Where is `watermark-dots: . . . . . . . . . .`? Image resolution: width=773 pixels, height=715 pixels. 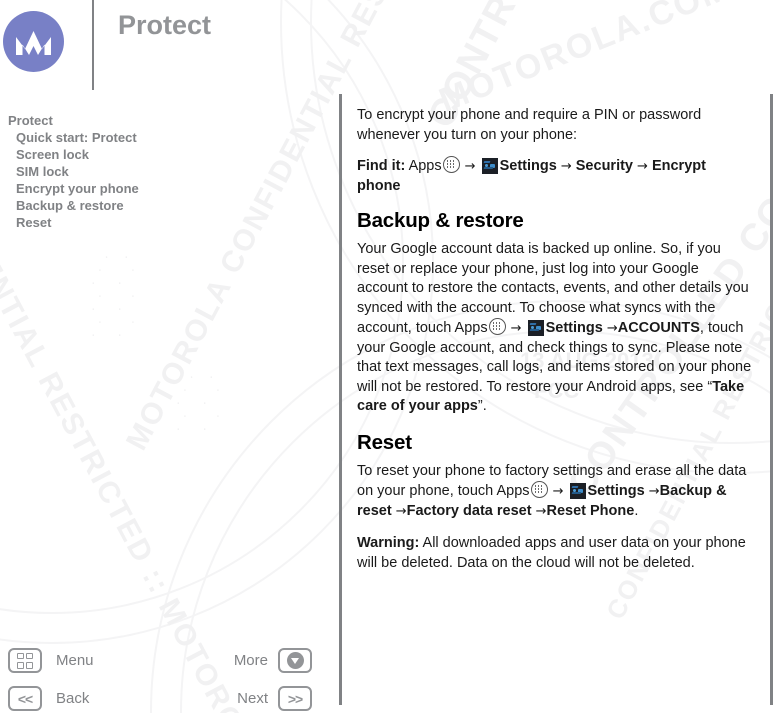 watermark-dots: . . . . . . . . . . is located at coordinates (198, 402).